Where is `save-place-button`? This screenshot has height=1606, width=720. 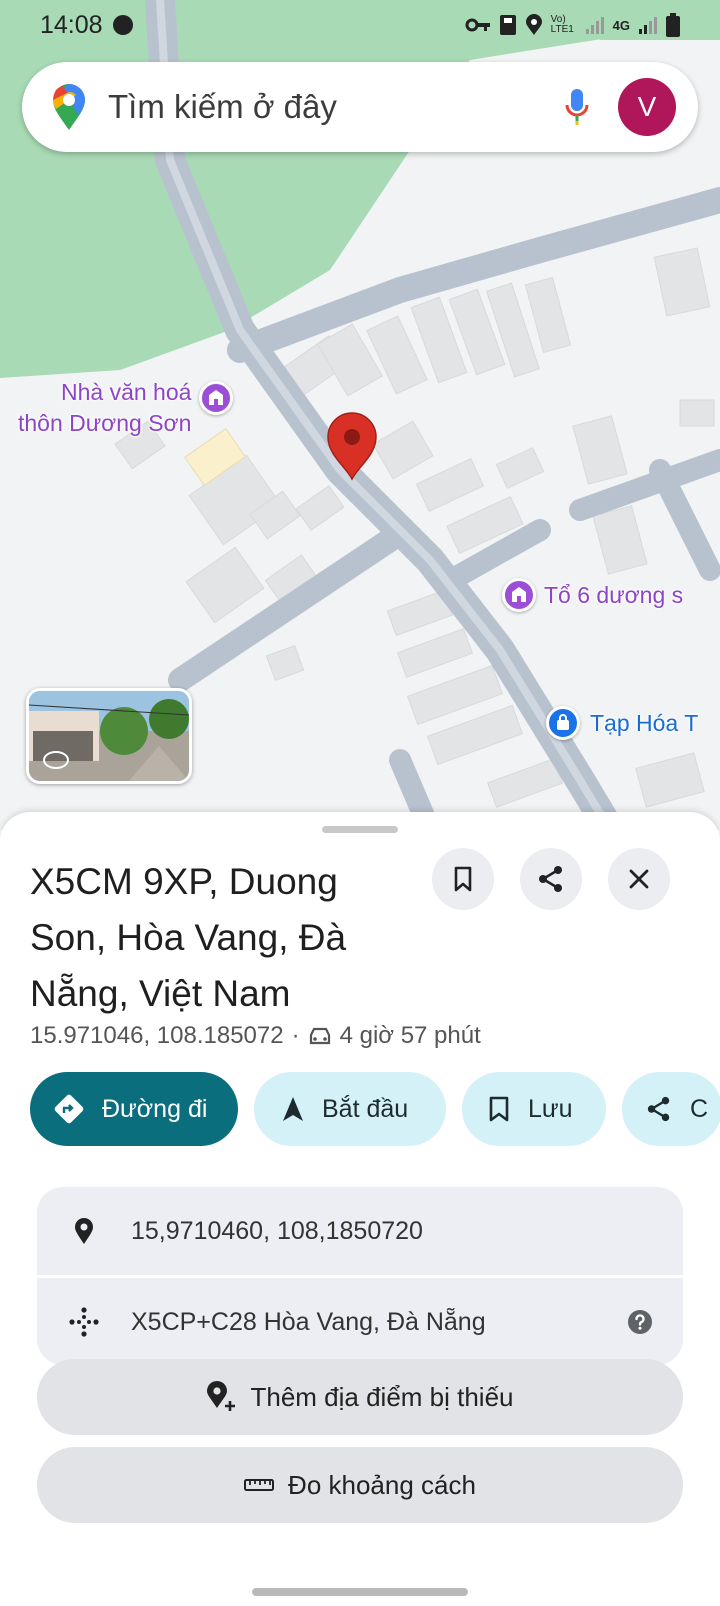
save-place-button is located at coordinates (463, 879).